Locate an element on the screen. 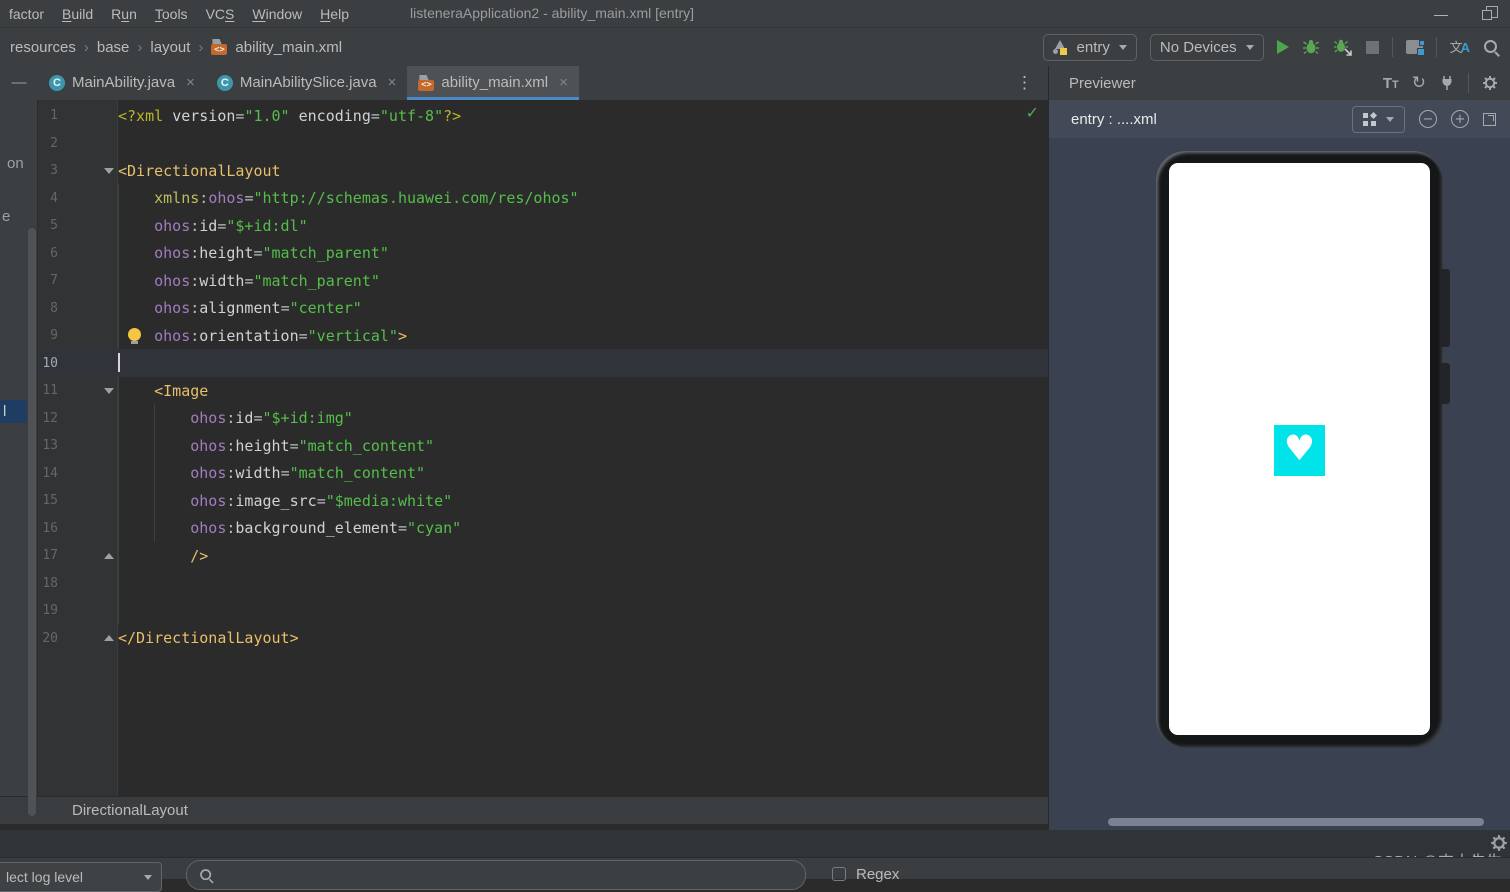 This screenshot has width=1510, height=892. inspect-icon is located at coordinates (1447, 83).